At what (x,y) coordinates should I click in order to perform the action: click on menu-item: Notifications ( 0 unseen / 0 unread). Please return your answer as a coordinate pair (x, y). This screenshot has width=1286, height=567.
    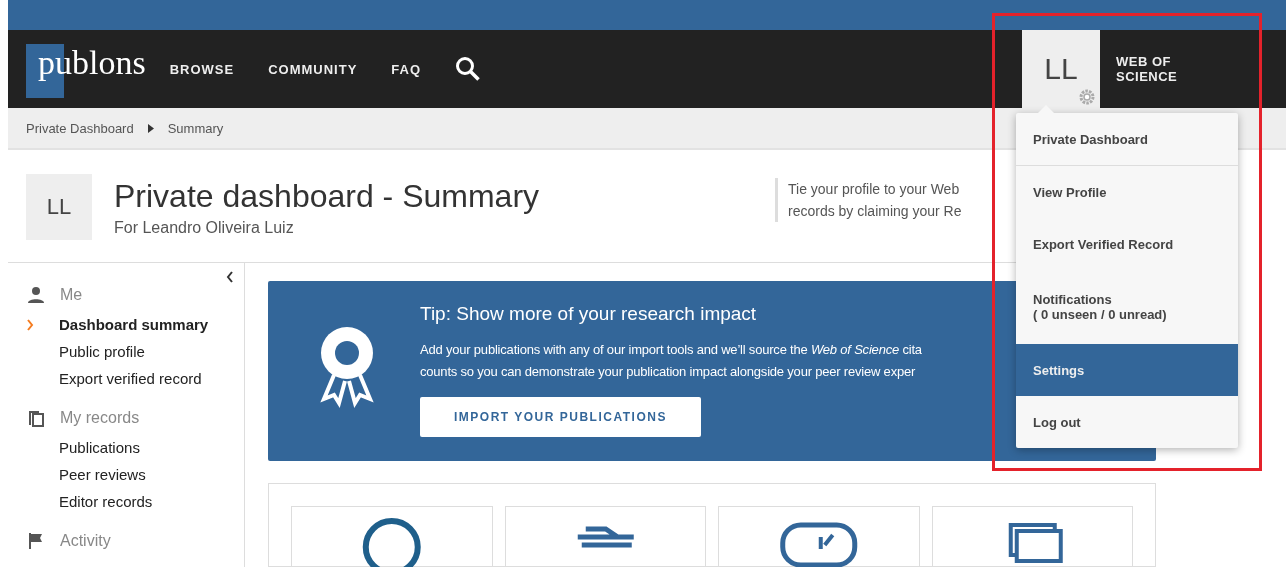
    Looking at the image, I should click on (1127, 307).